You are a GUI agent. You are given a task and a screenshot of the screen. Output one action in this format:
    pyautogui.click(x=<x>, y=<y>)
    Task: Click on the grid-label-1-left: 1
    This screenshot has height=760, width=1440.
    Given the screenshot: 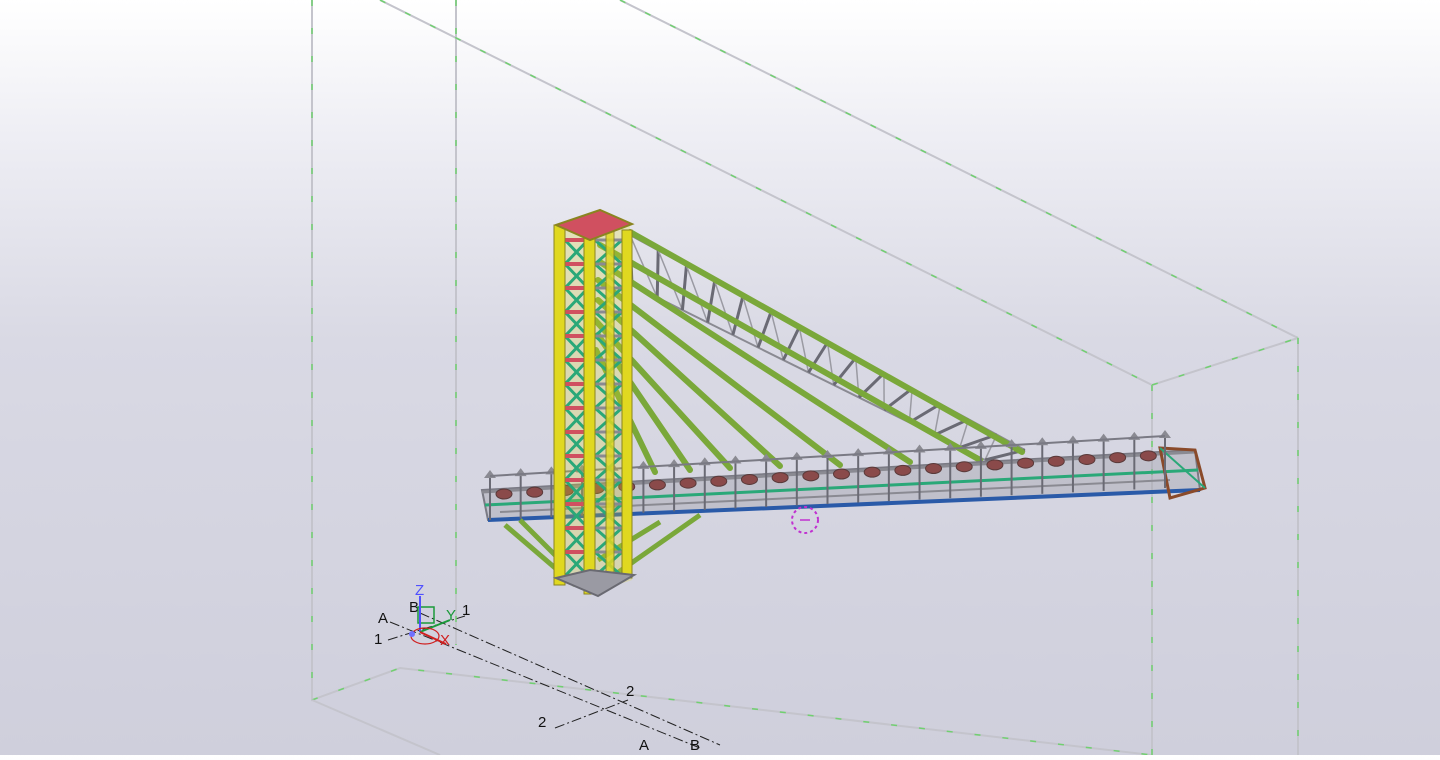 What is the action you would take?
    pyautogui.click(x=378, y=639)
    